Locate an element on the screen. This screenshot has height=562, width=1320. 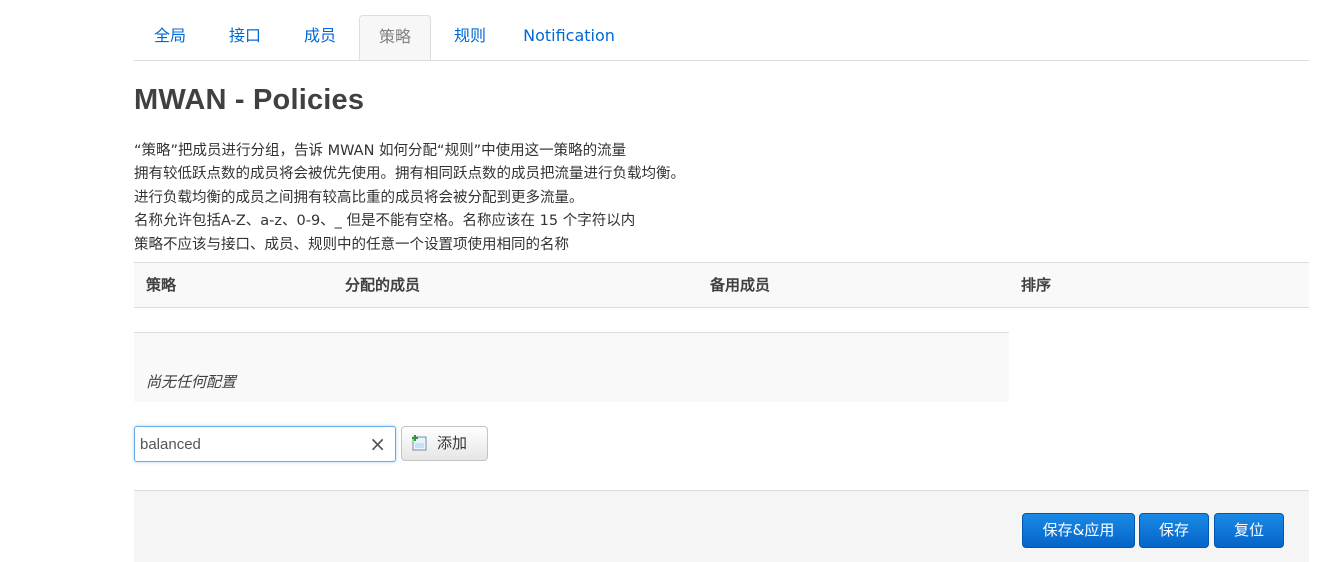
tab-notification: Notification is located at coordinates (569, 37).